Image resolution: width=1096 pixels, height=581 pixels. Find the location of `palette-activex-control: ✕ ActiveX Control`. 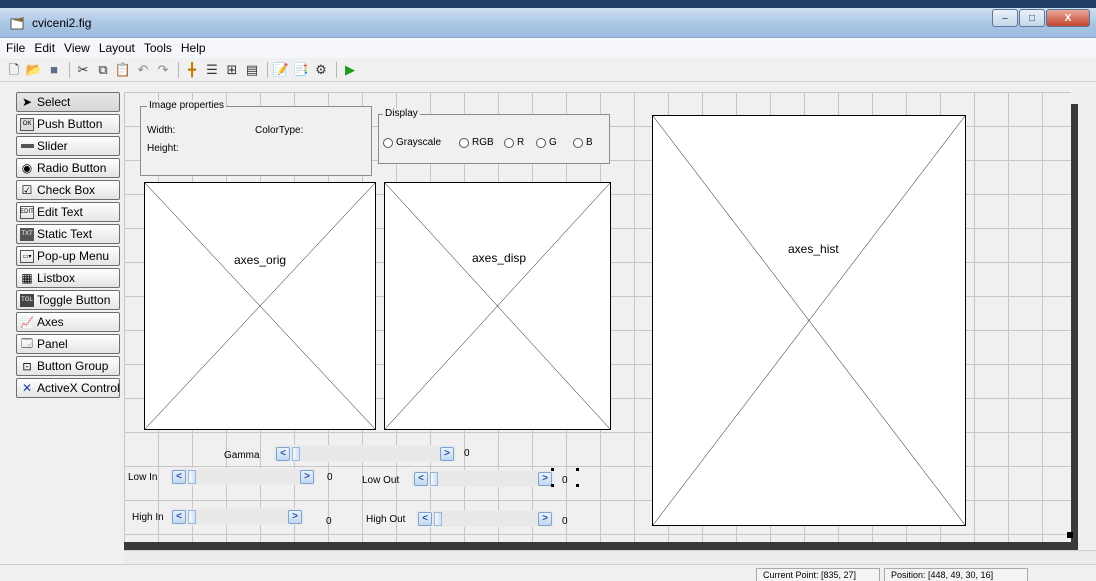

palette-activex-control: ✕ ActiveX Control is located at coordinates (68, 388).